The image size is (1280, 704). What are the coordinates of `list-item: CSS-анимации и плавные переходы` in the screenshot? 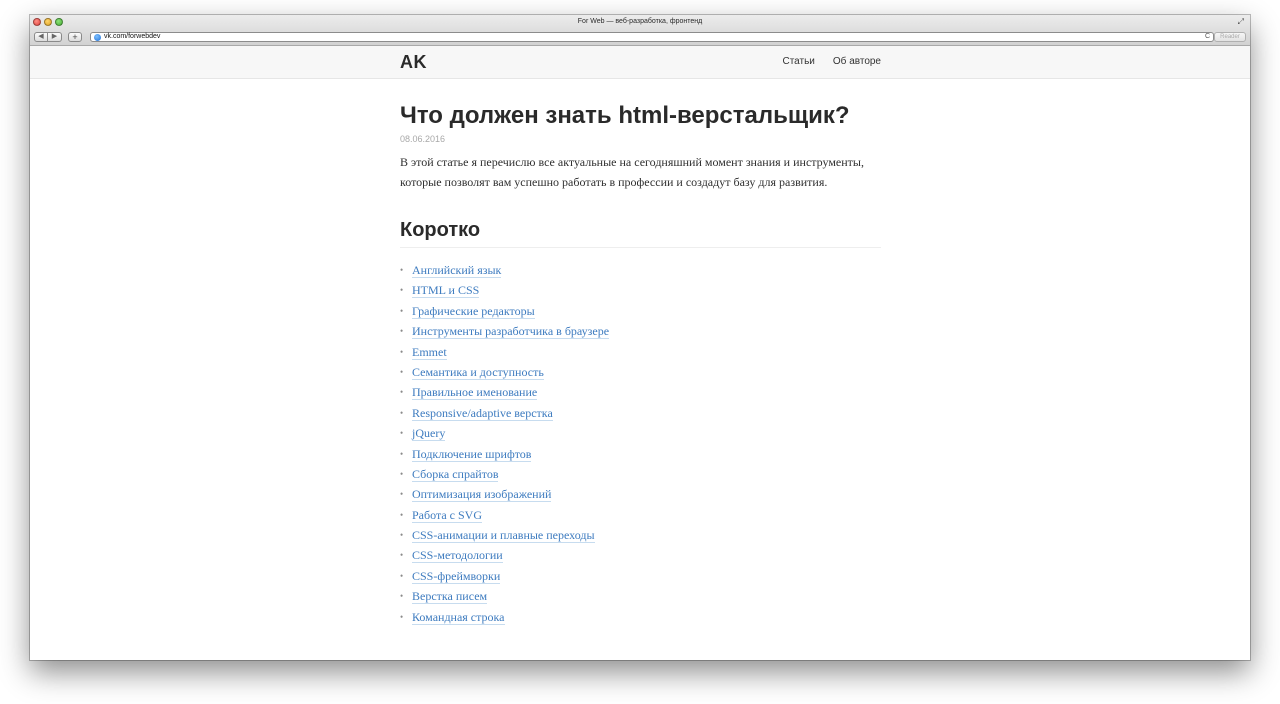 It's located at (640, 535).